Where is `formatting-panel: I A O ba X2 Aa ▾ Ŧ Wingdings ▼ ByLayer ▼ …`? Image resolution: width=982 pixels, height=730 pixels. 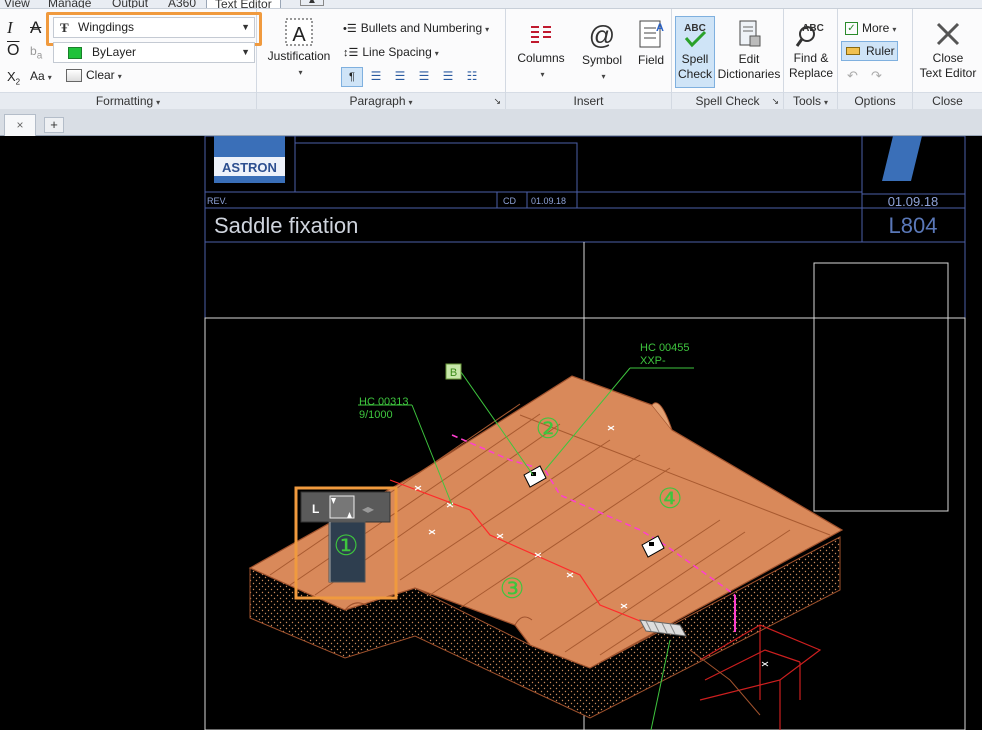
formatting-panel: I A O ba X2 Aa ▾ Ŧ Wingdings ▼ ByLayer ▼ … is located at coordinates (131, 59).